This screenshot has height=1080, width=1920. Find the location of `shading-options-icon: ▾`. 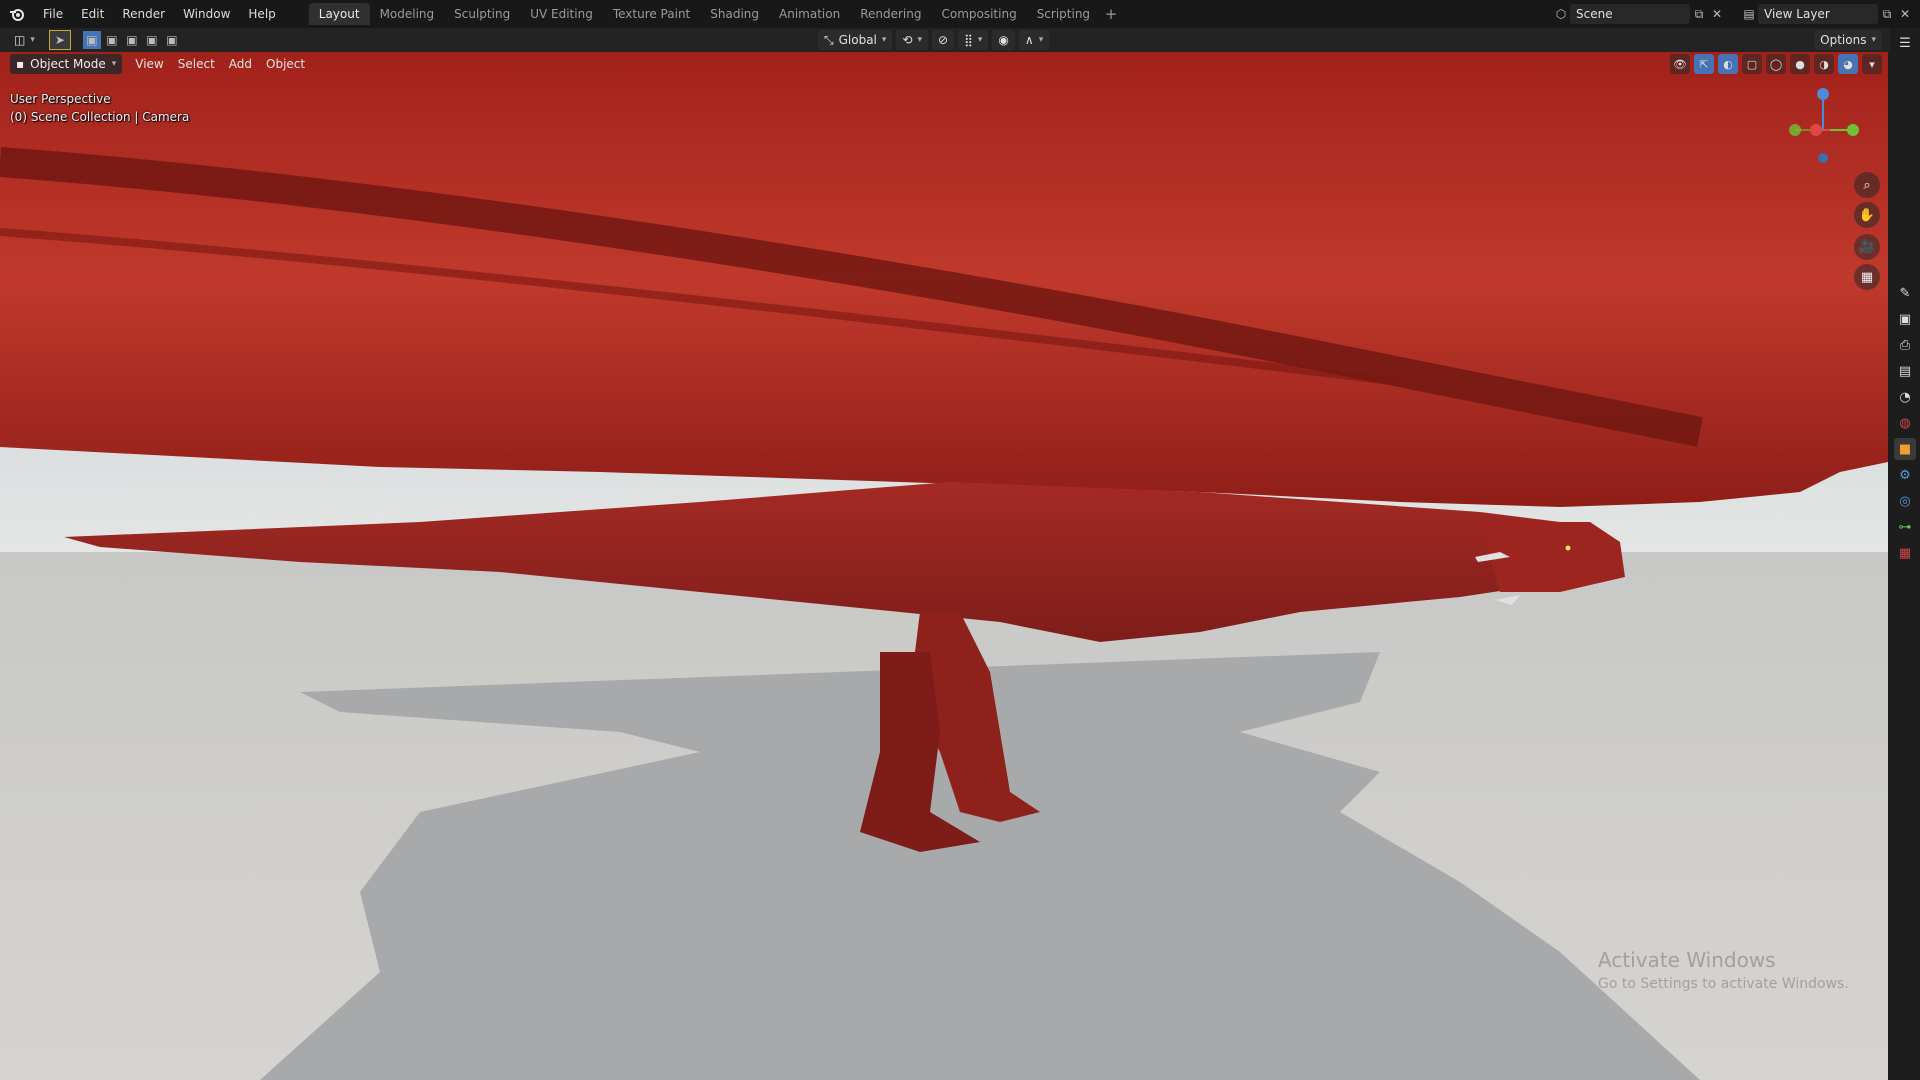

shading-options-icon: ▾ is located at coordinates (1872, 64).